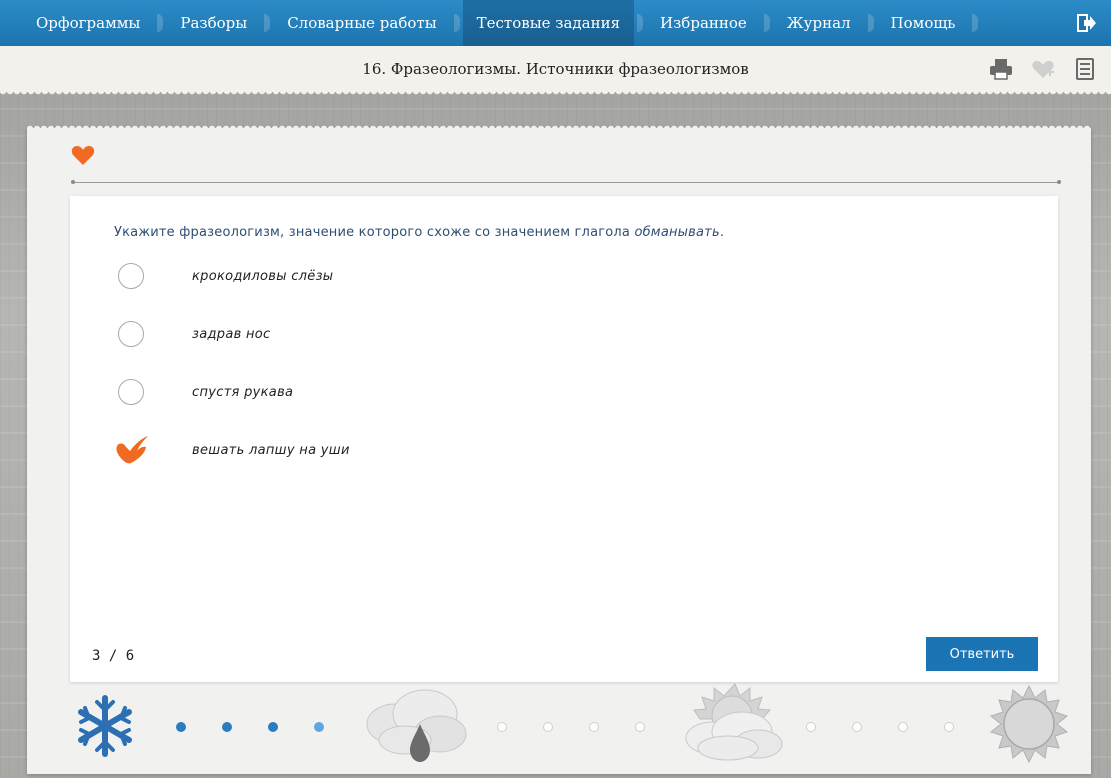  I want to click on heart-icon, so click(83, 155).